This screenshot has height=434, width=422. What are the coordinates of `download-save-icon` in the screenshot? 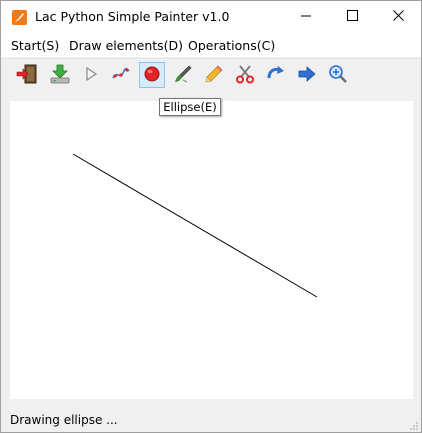 It's located at (60, 75).